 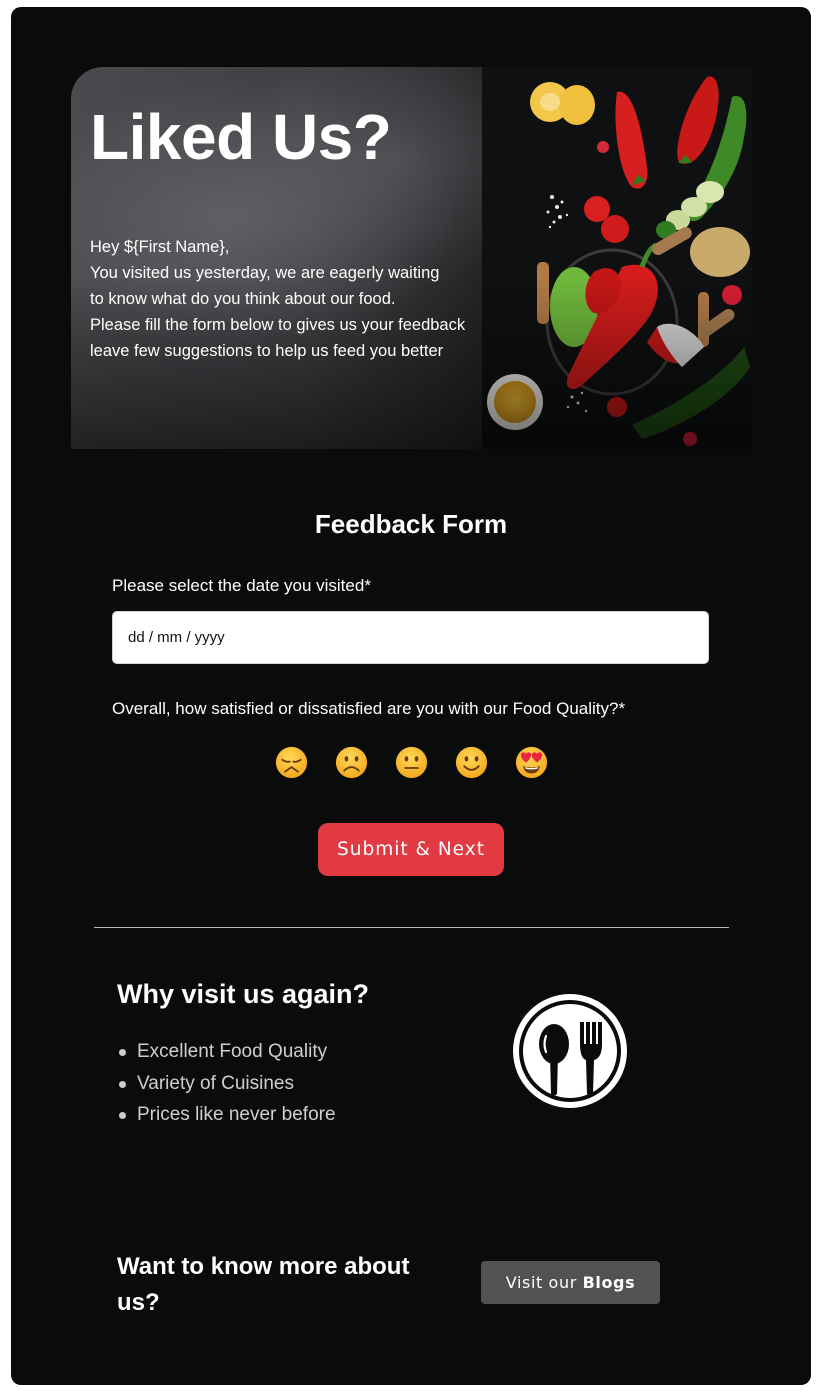 What do you see at coordinates (243, 994) in the screenshot?
I see `why-visit-title: Why visit us again?` at bounding box center [243, 994].